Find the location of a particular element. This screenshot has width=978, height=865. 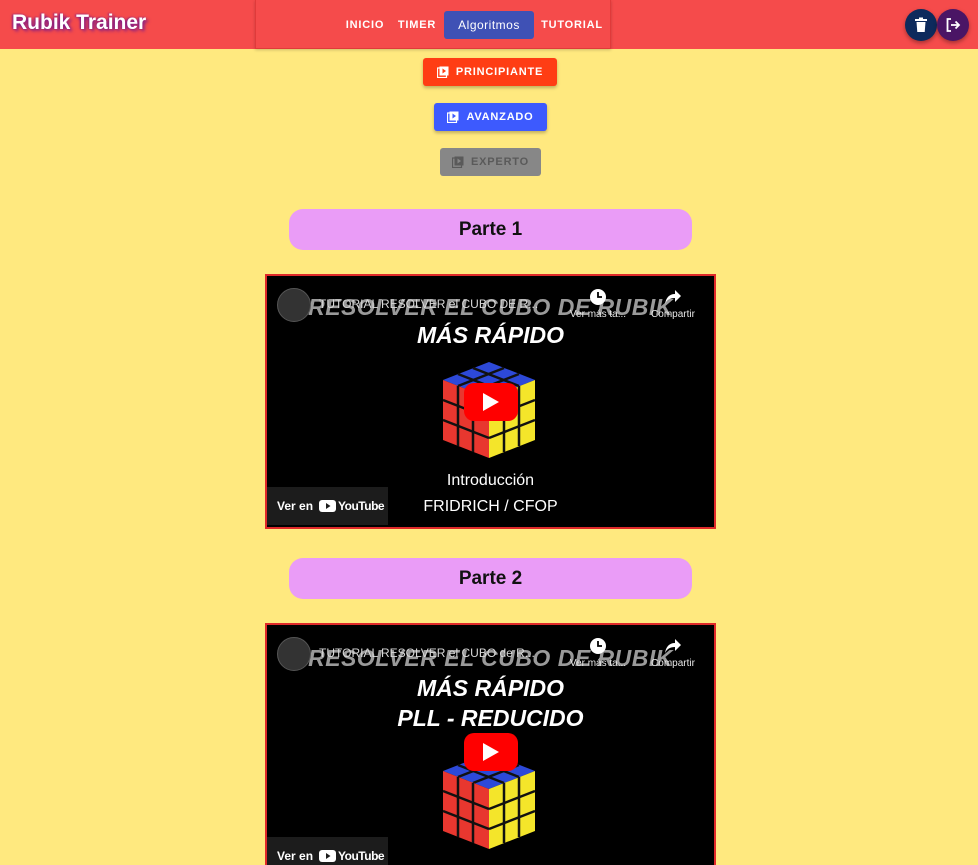

section-heading-part-1: Parte 1 is located at coordinates (490, 229).